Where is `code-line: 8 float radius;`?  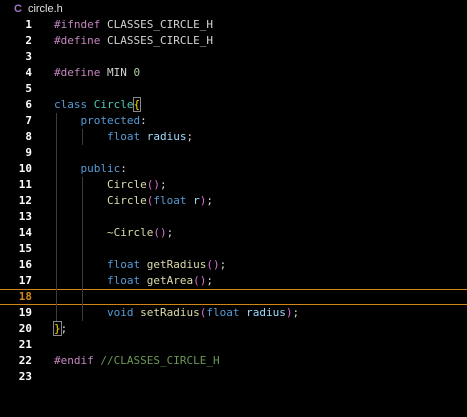
code-line: 8 float radius; is located at coordinates (233, 137).